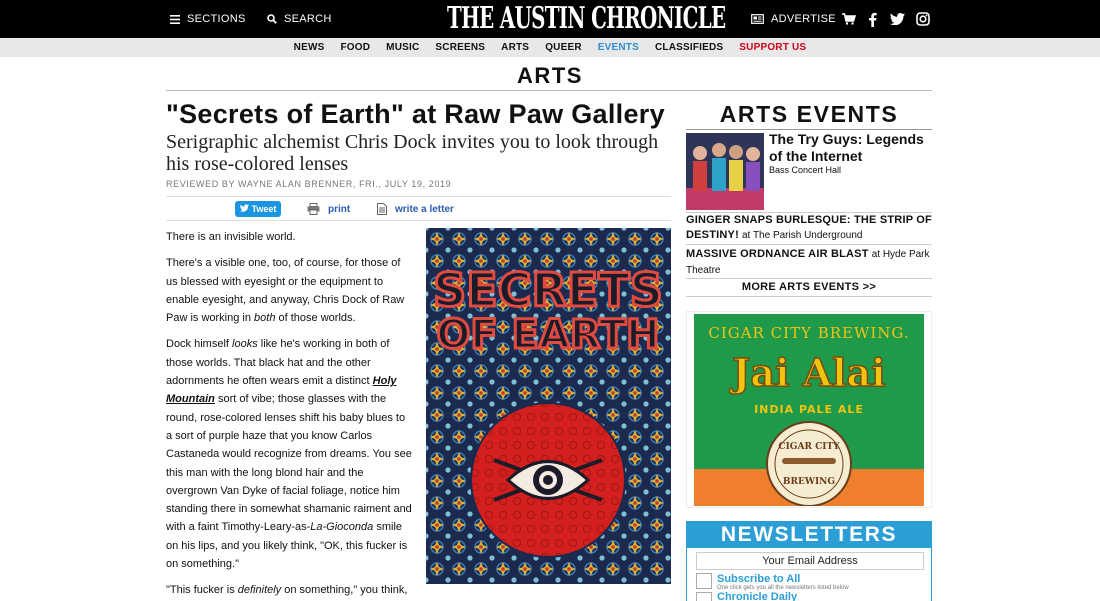  I want to click on chronicle-daily-checkbox, so click(704, 596).